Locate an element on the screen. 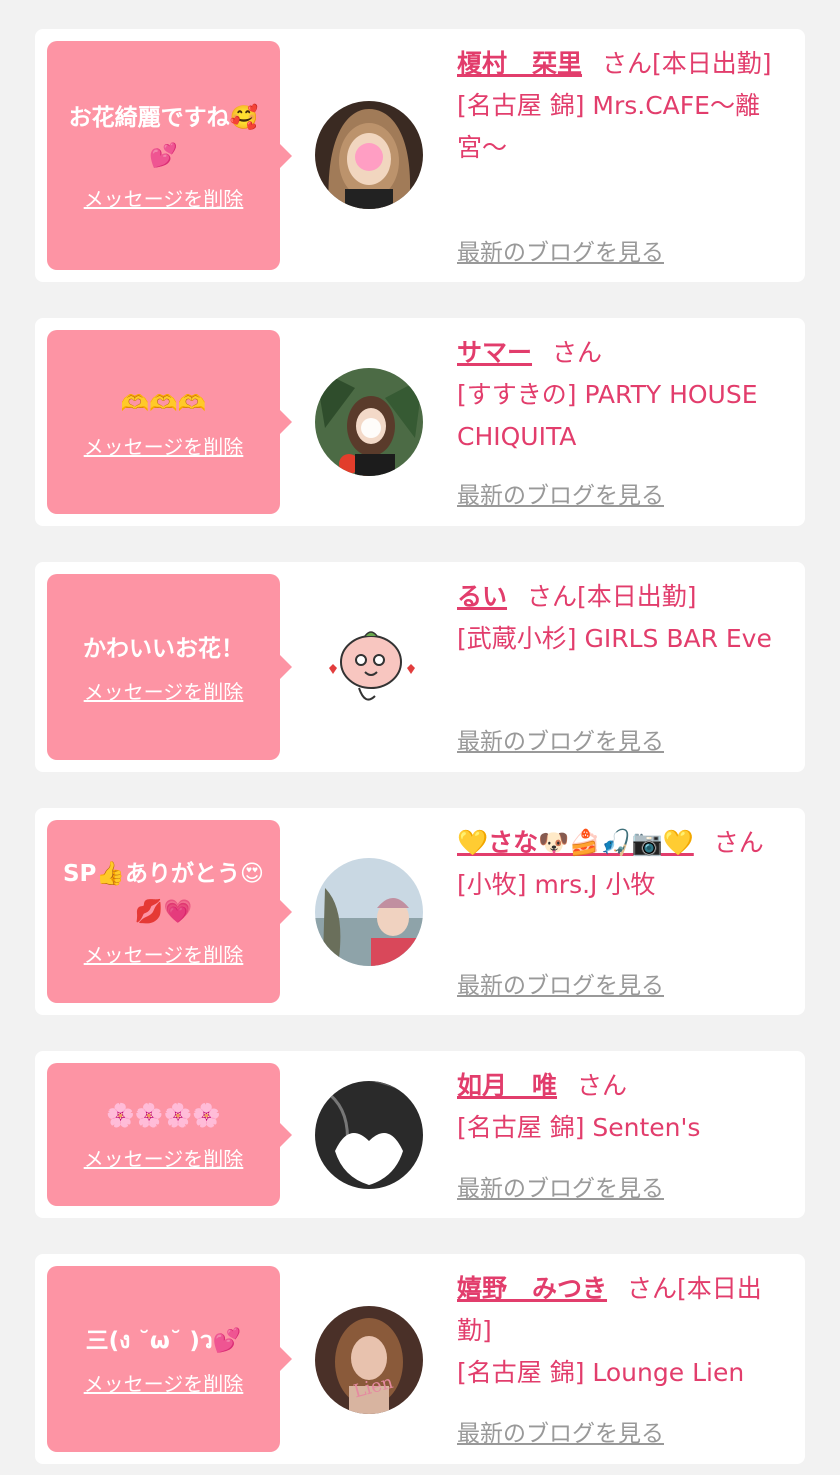 This screenshot has height=1475, width=840. shop-name: [名古屋 錦] Lounge Lien is located at coordinates (601, 1372).